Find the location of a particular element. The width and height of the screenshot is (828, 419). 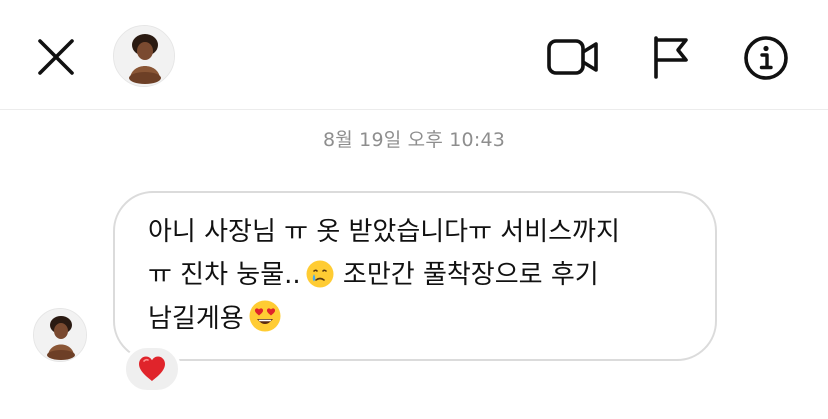

close-button is located at coordinates (56, 57).